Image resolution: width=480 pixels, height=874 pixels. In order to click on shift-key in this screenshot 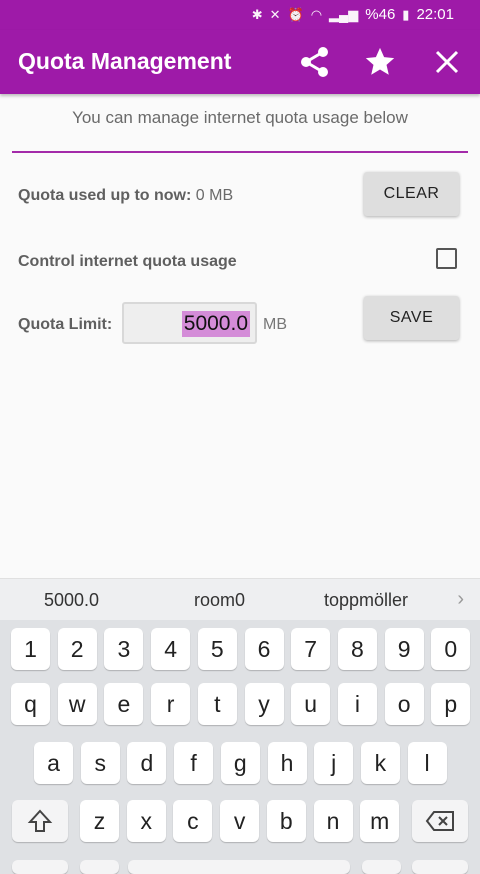, I will do `click(40, 821)`.